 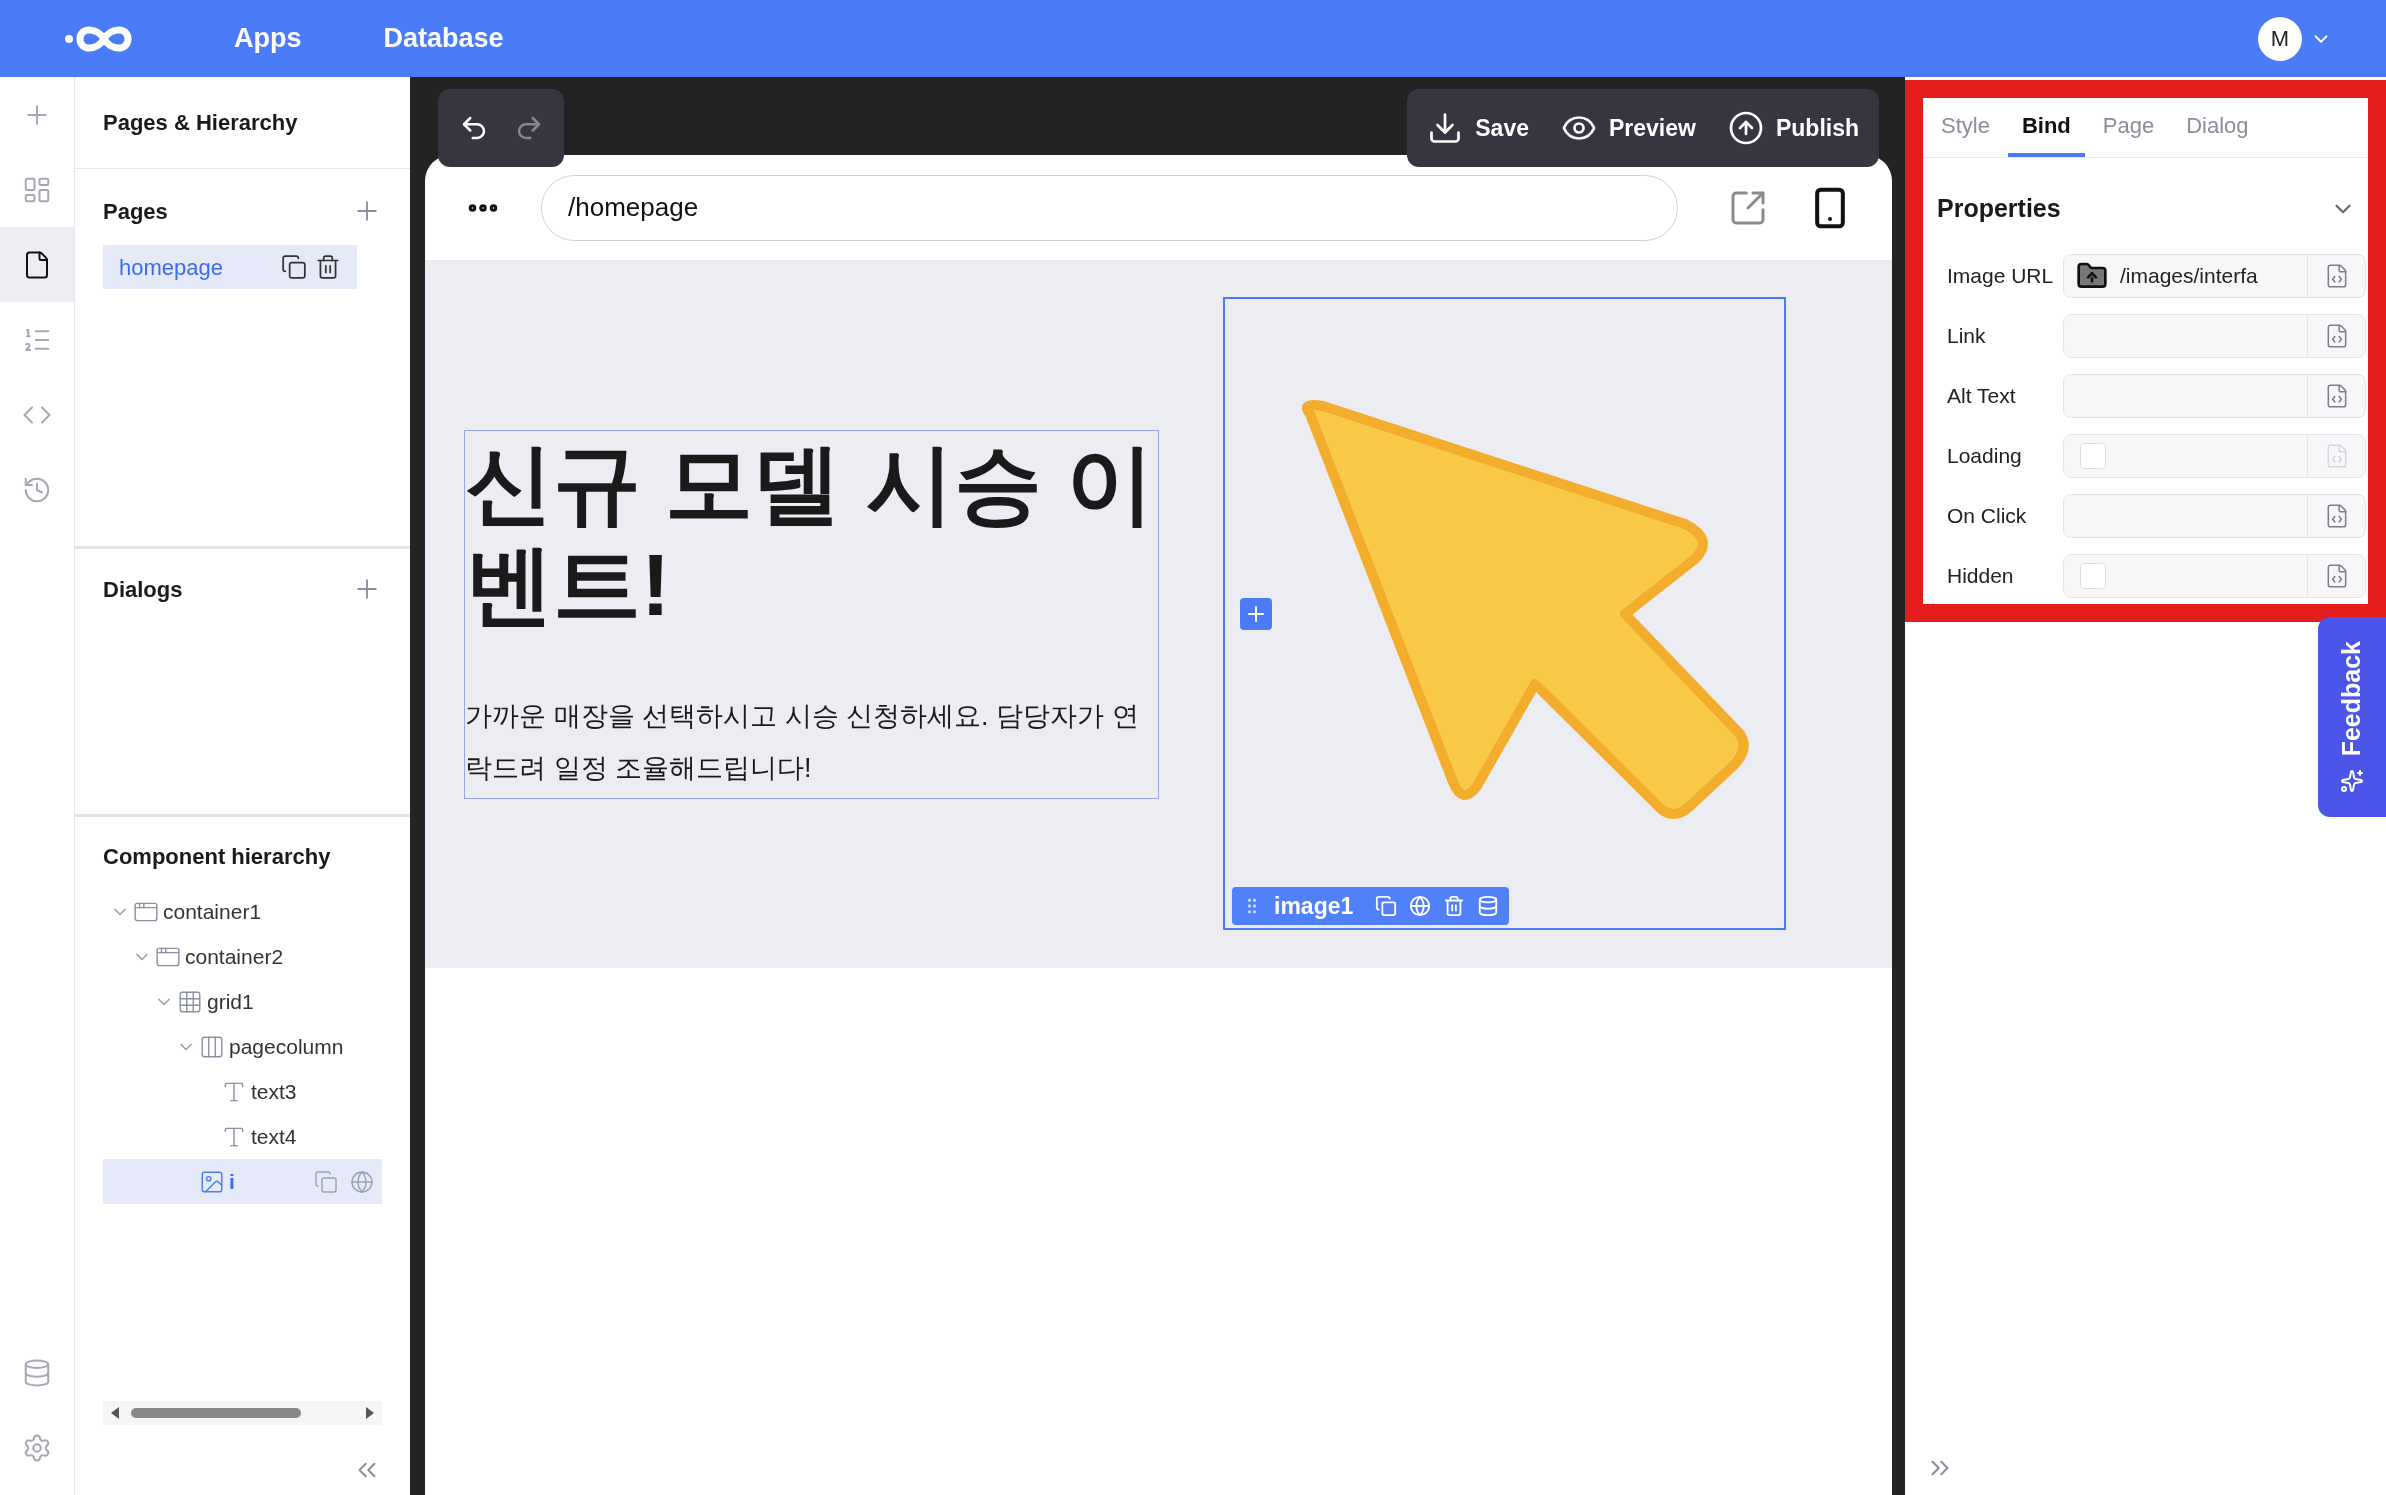 I want to click on tab: Bind, so click(x=2046, y=127).